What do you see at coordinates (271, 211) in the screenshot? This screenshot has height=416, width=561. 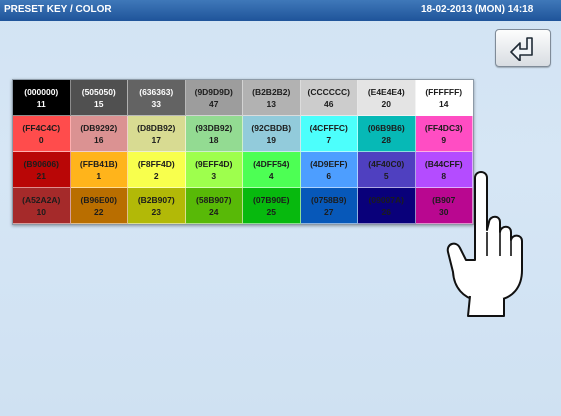 I see `color-number-label: 25` at bounding box center [271, 211].